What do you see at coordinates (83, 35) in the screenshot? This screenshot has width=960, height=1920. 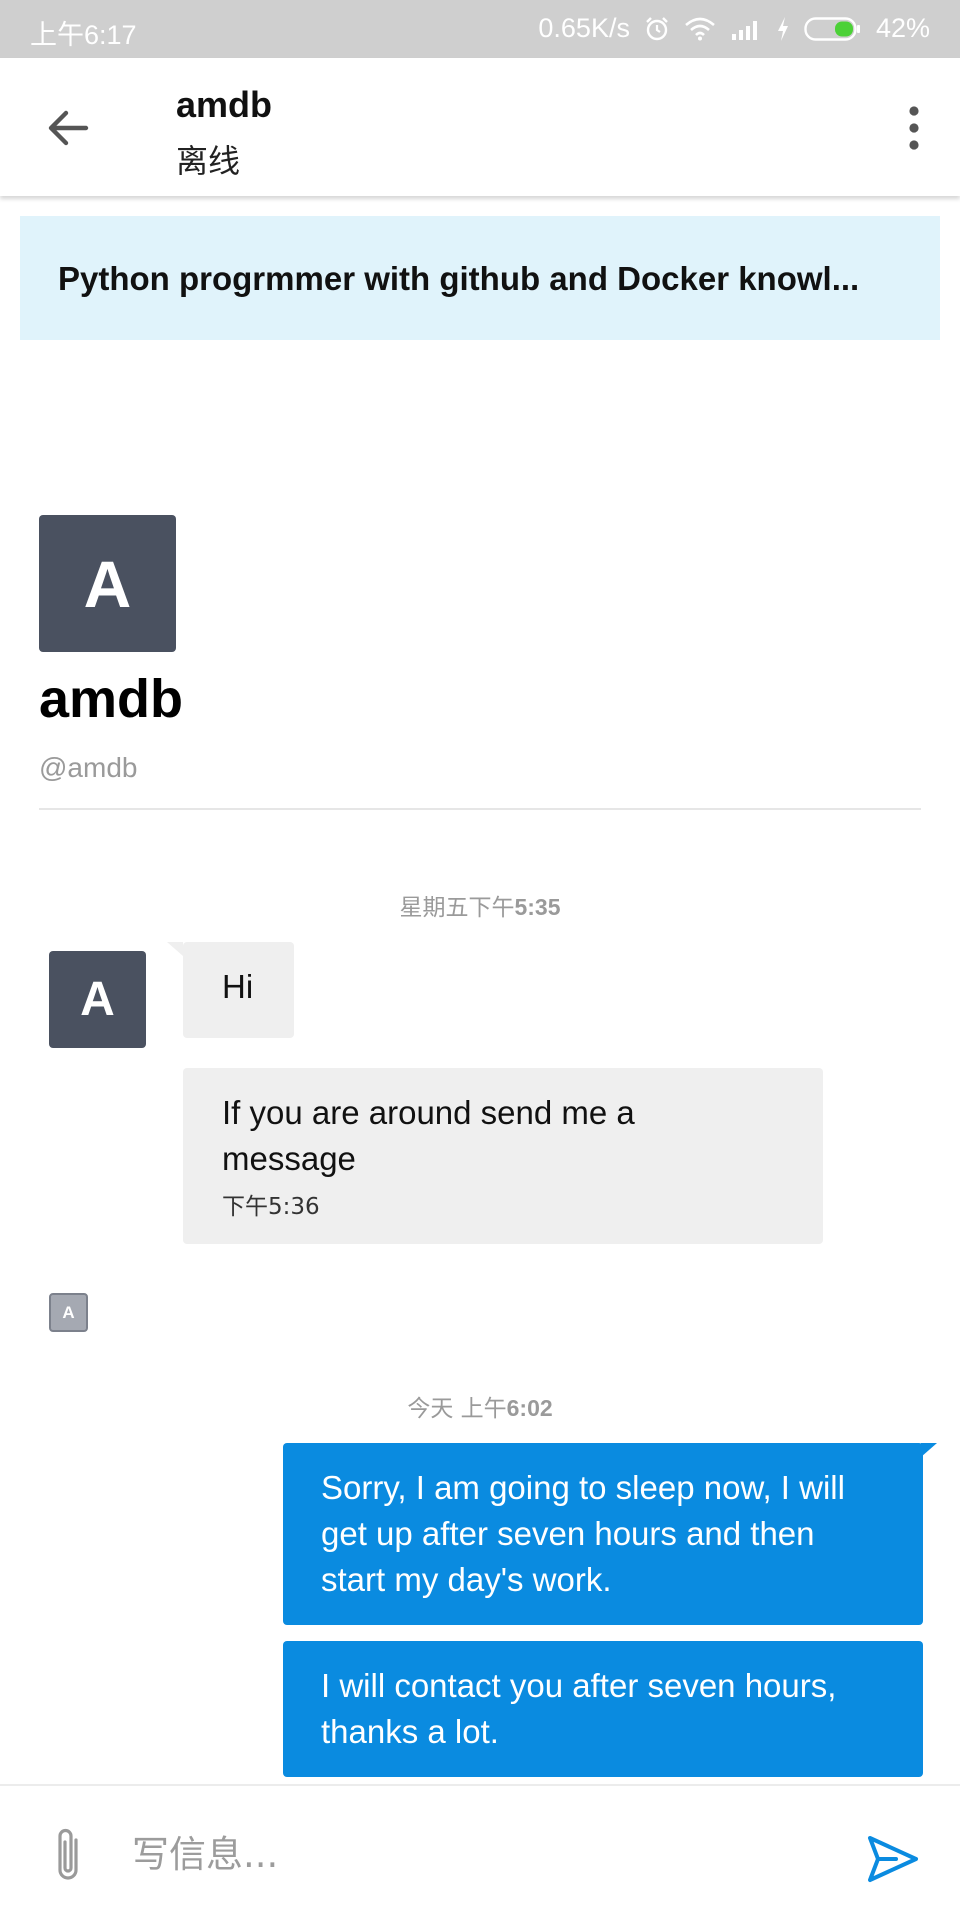 I see `status-time: 上午6:17` at bounding box center [83, 35].